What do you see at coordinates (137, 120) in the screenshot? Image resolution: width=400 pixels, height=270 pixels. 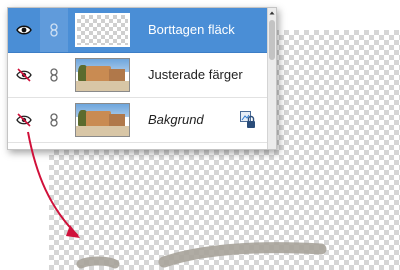 I see `layer-row-bakgrund: Bakgrund` at bounding box center [137, 120].